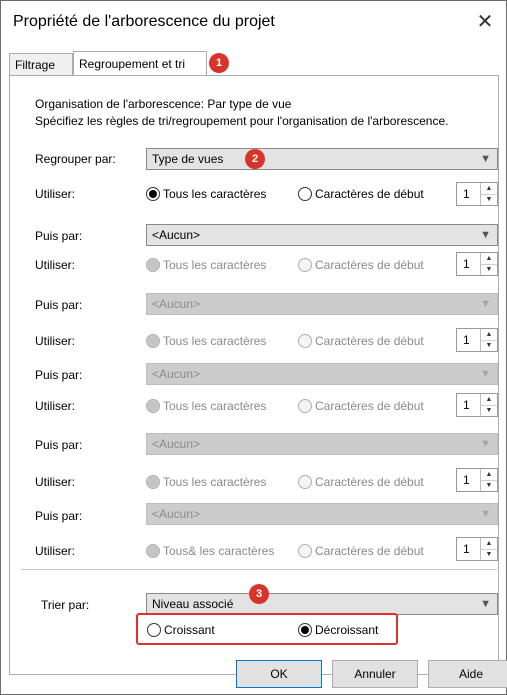 The image size is (507, 695). What do you see at coordinates (219, 63) in the screenshot?
I see `annotation-badge-1: 1` at bounding box center [219, 63].